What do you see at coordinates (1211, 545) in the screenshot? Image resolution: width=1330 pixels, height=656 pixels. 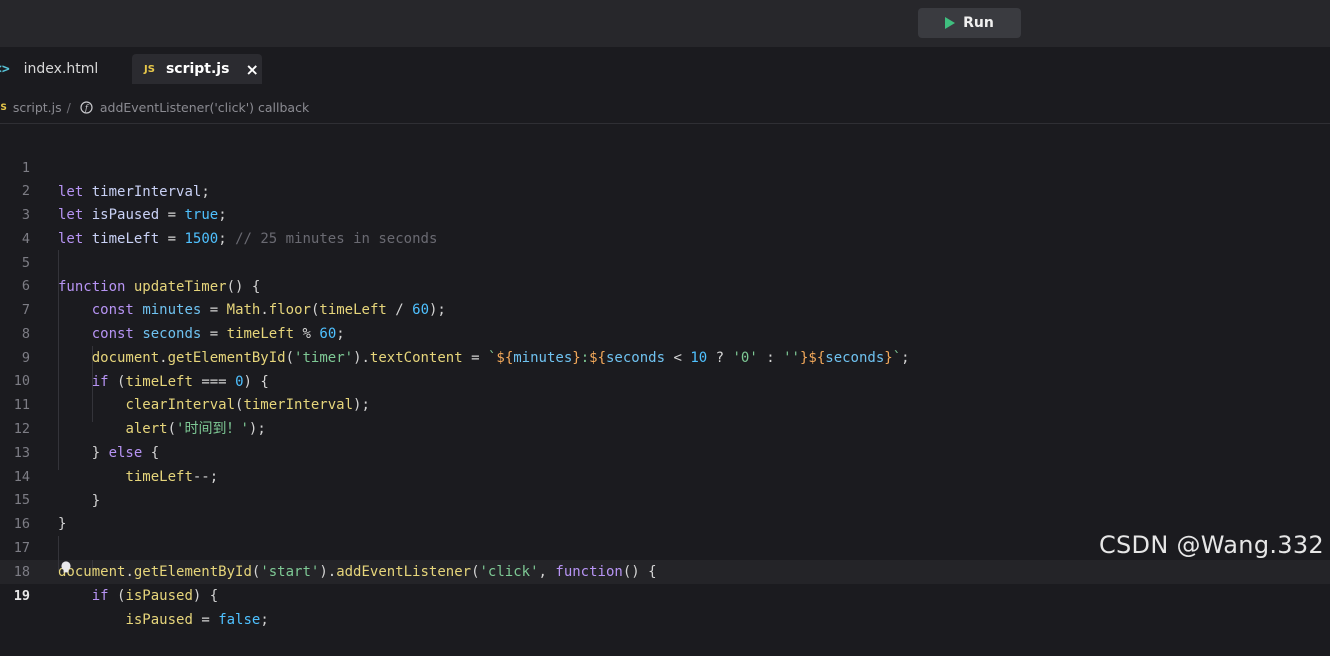 I see `watermark: CSDN @Wang.332` at bounding box center [1211, 545].